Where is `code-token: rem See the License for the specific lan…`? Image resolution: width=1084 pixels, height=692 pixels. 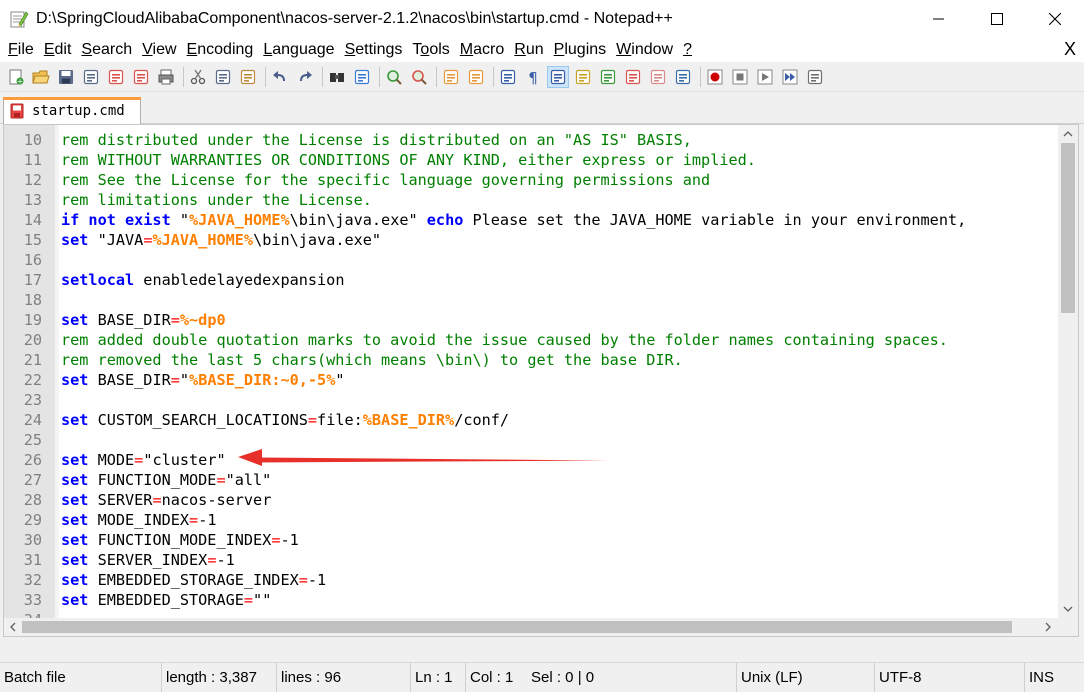
code-token: rem See the License for the specific lan… is located at coordinates (386, 180).